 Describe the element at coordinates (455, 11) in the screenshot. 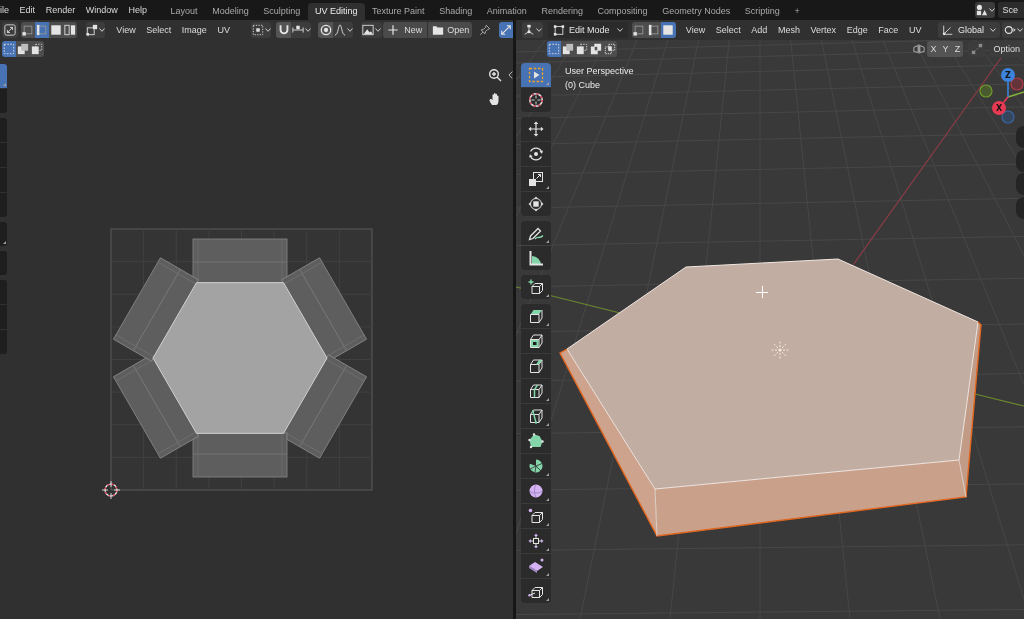

I see `workspace-tab: Shading` at that location.